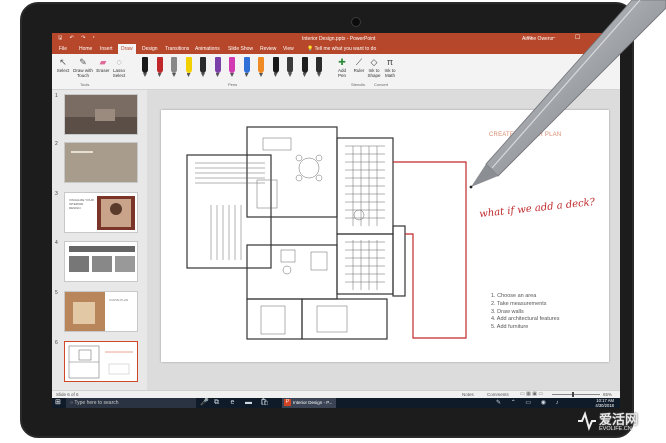 The width and height of the screenshot is (666, 443). Describe the element at coordinates (119, 67) in the screenshot. I see `lasso-select-tool: ◌ Lasso Select` at that location.